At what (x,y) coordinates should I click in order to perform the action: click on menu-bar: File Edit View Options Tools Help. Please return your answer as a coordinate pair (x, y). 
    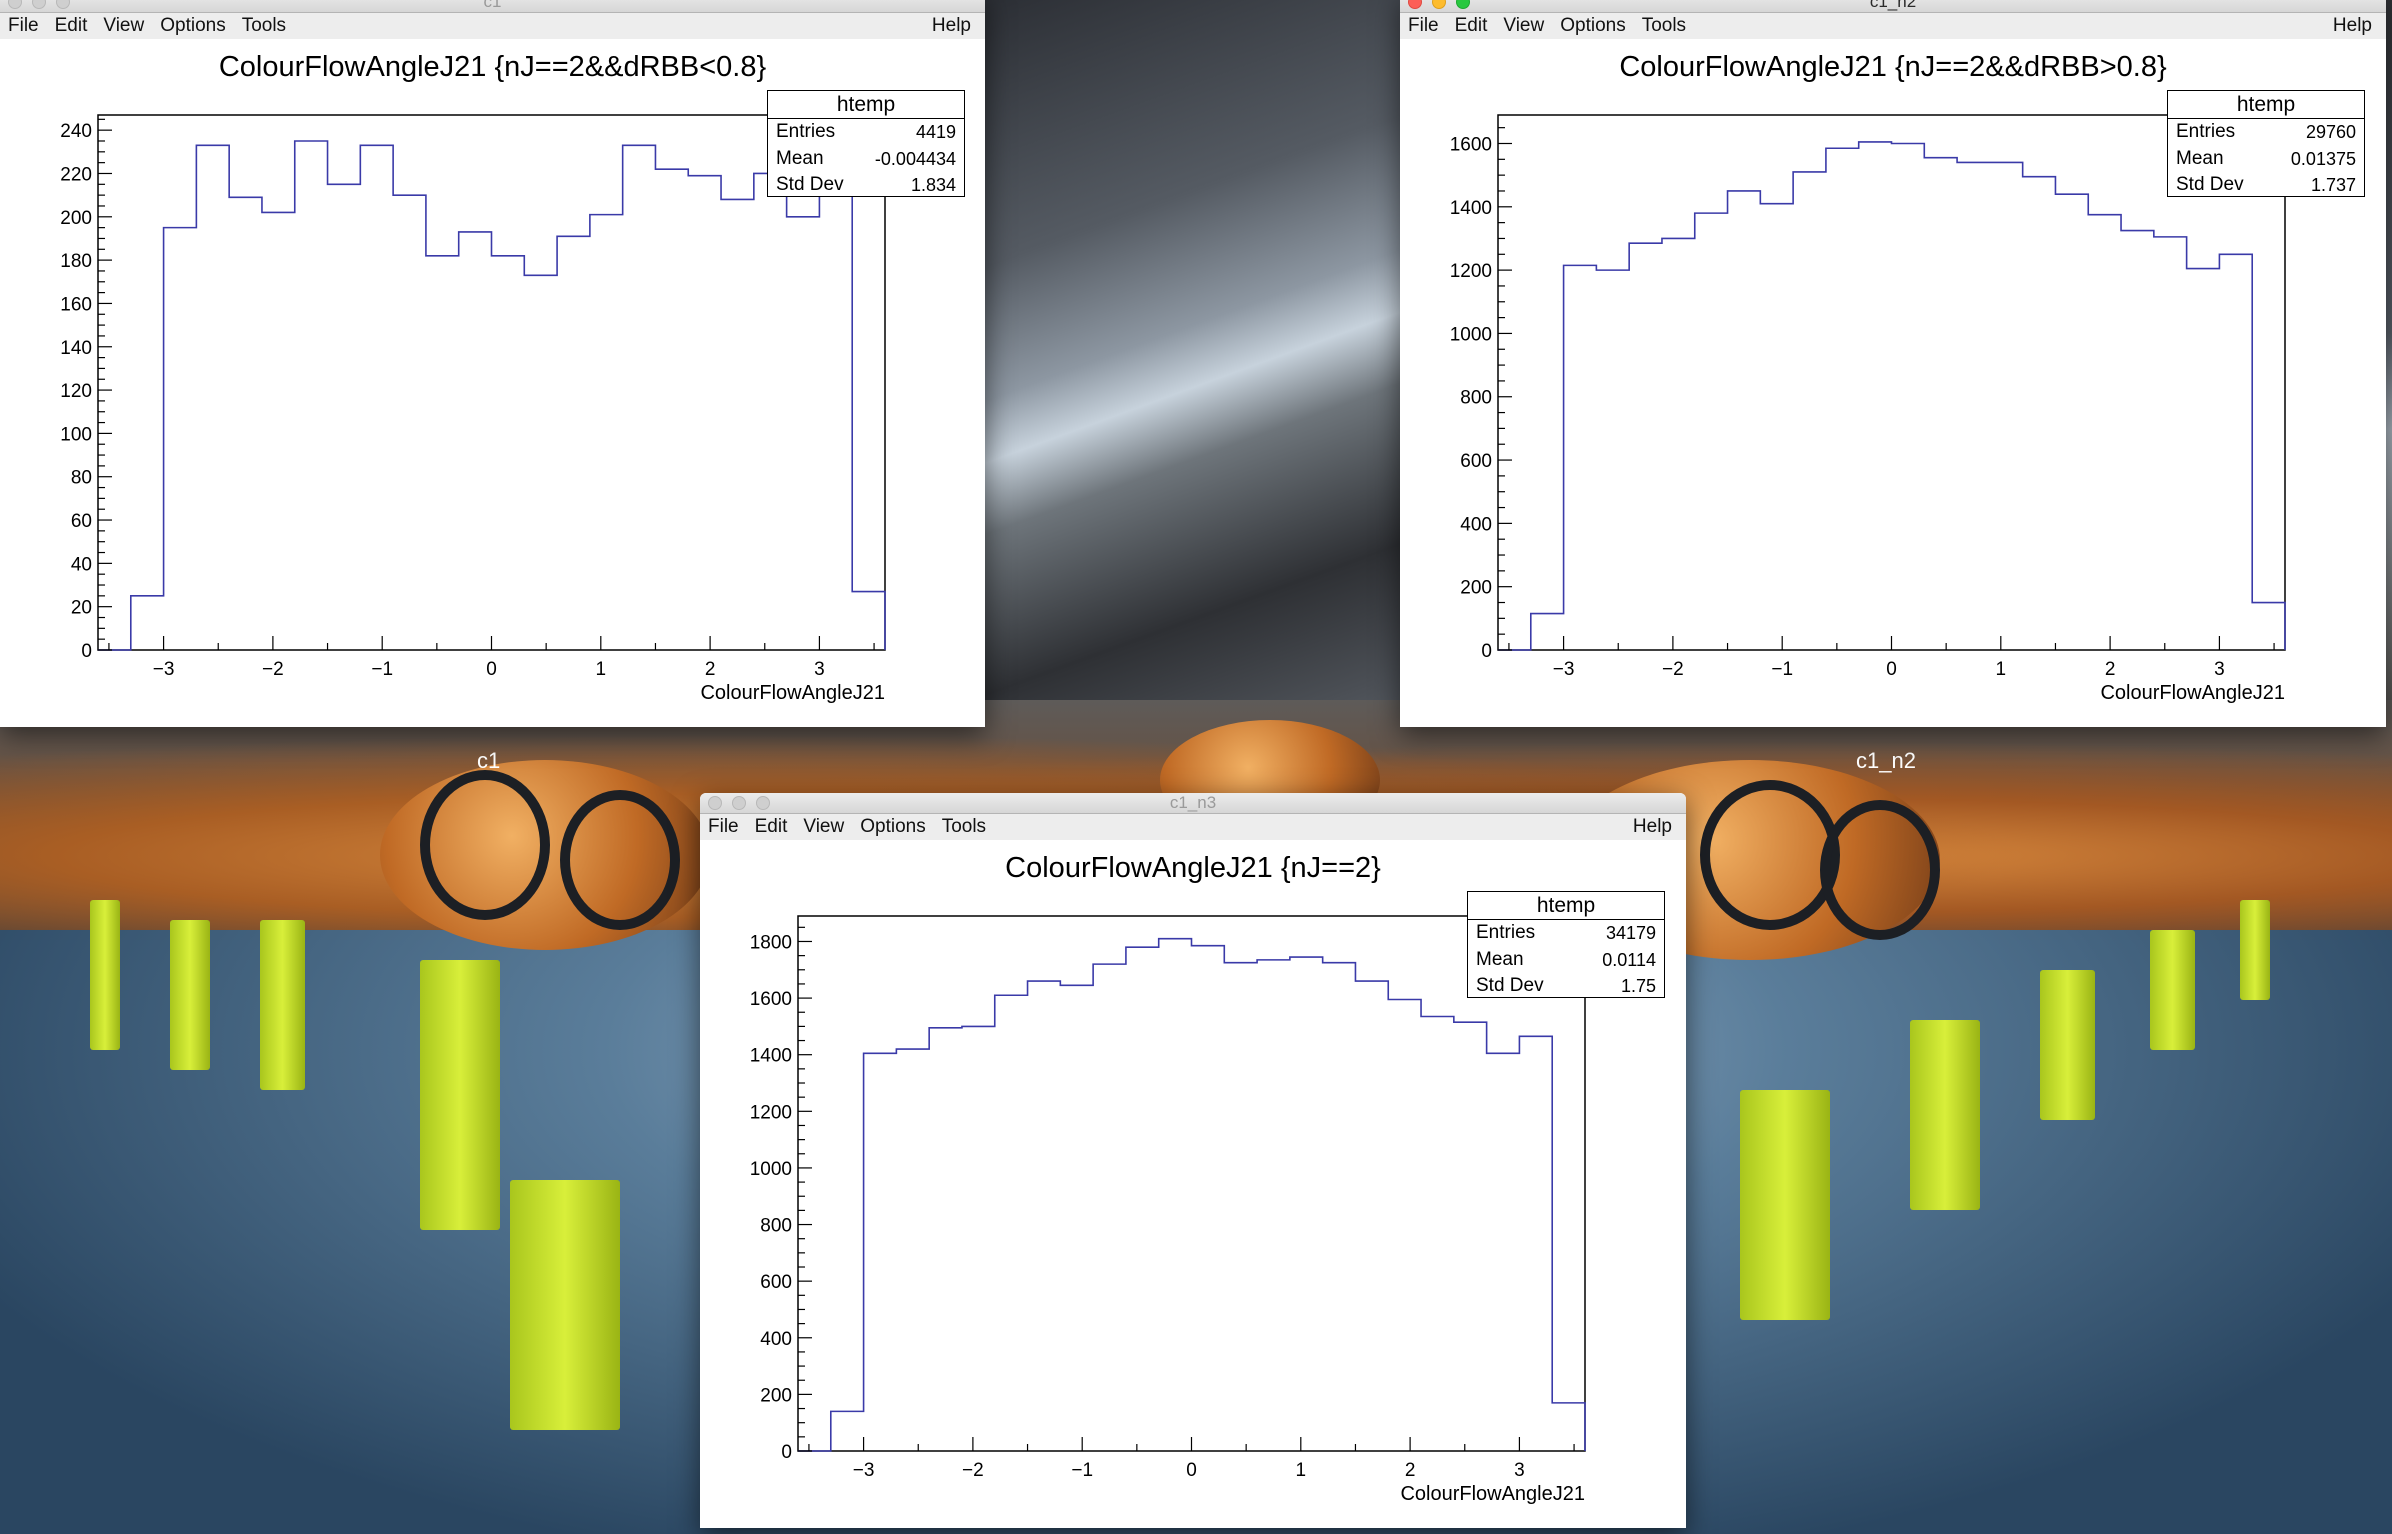
    Looking at the image, I should click on (492, 26).